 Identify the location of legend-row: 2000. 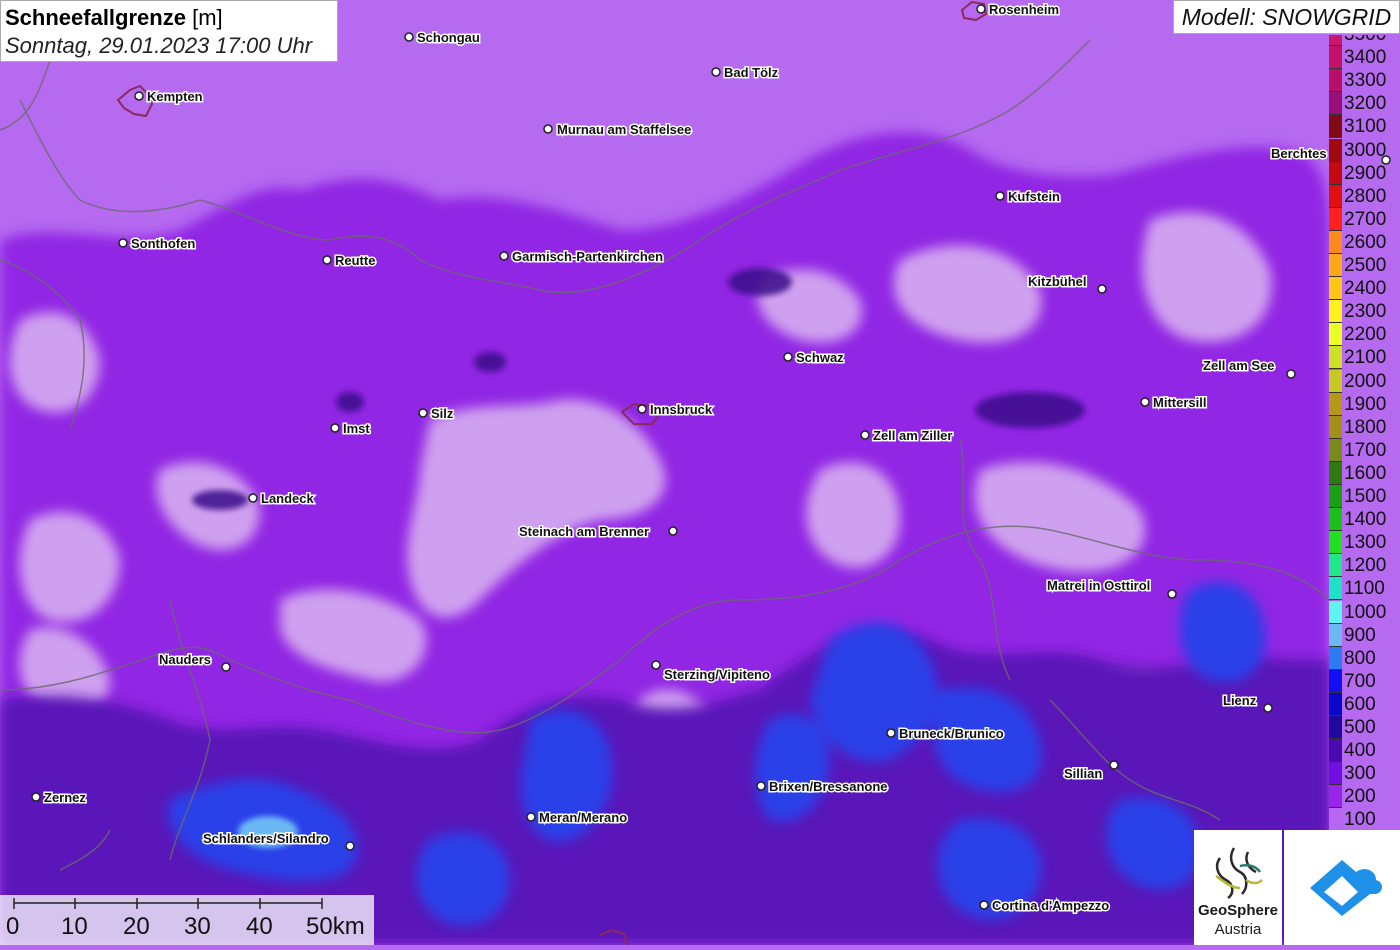
(1364, 381).